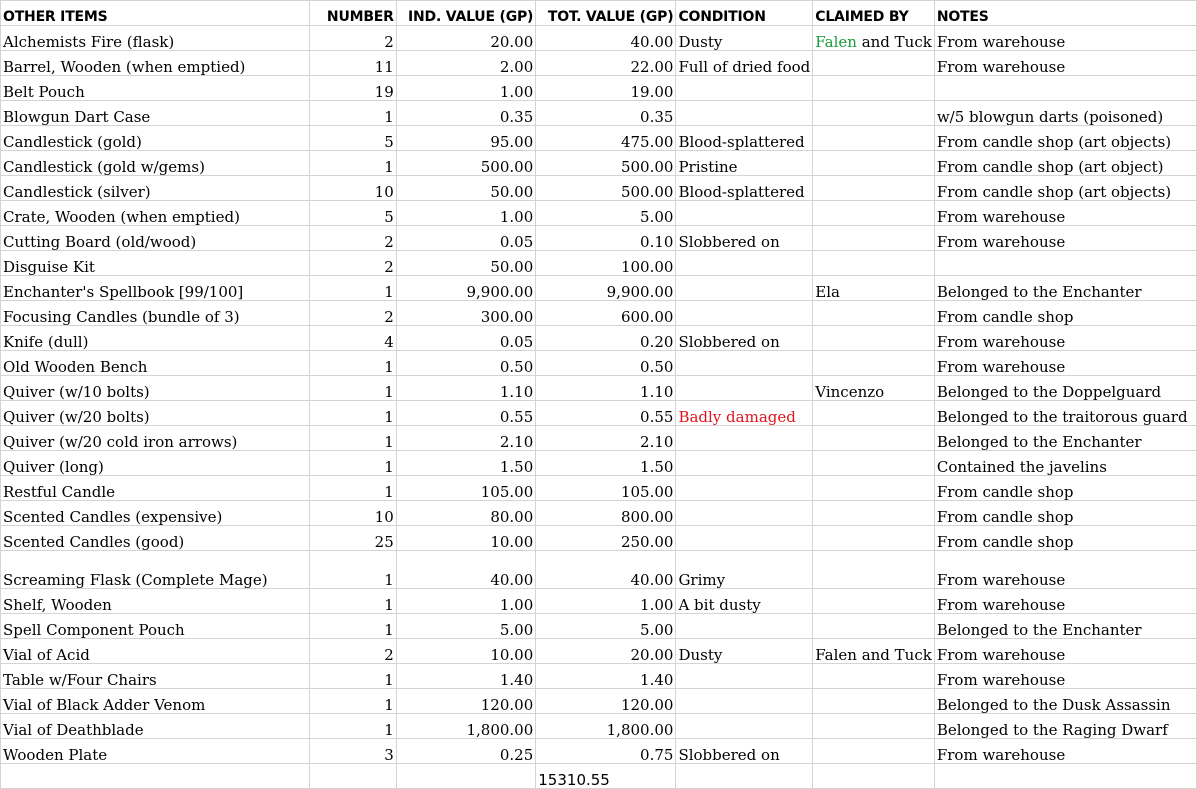 Image resolution: width=1197 pixels, height=789 pixels. What do you see at coordinates (466, 188) in the screenshot?
I see `cell-ind-value: 50.00` at bounding box center [466, 188].